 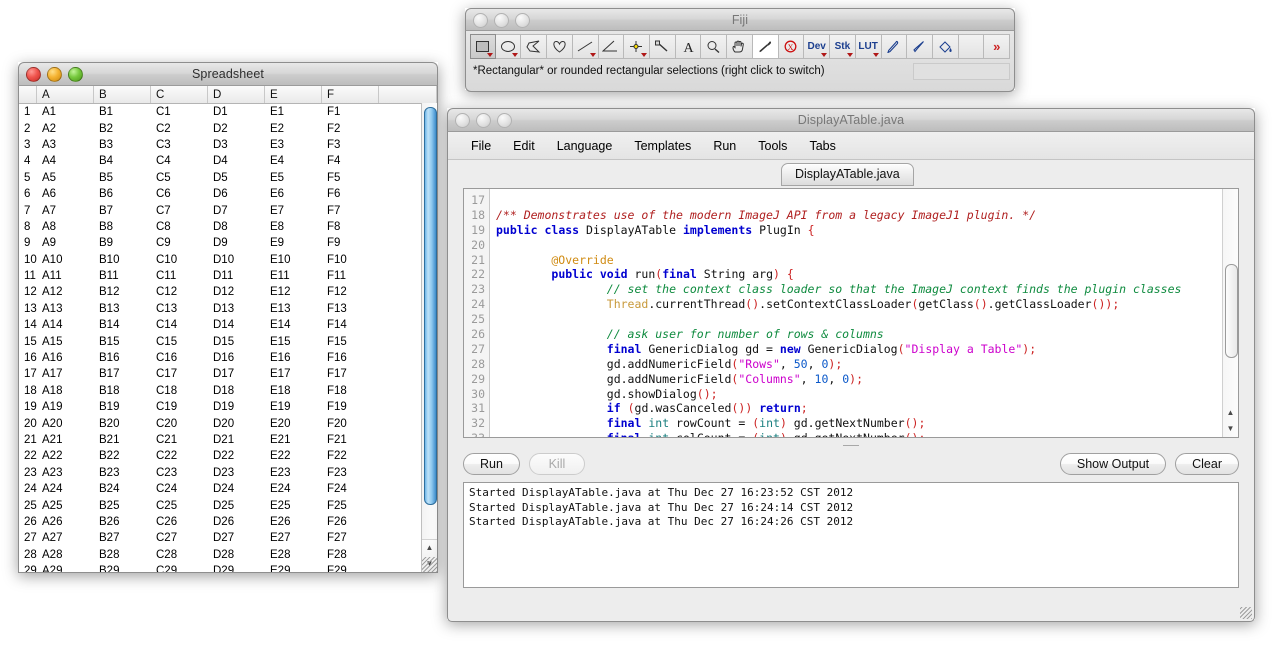 What do you see at coordinates (481, 146) in the screenshot?
I see `menu-file: File` at bounding box center [481, 146].